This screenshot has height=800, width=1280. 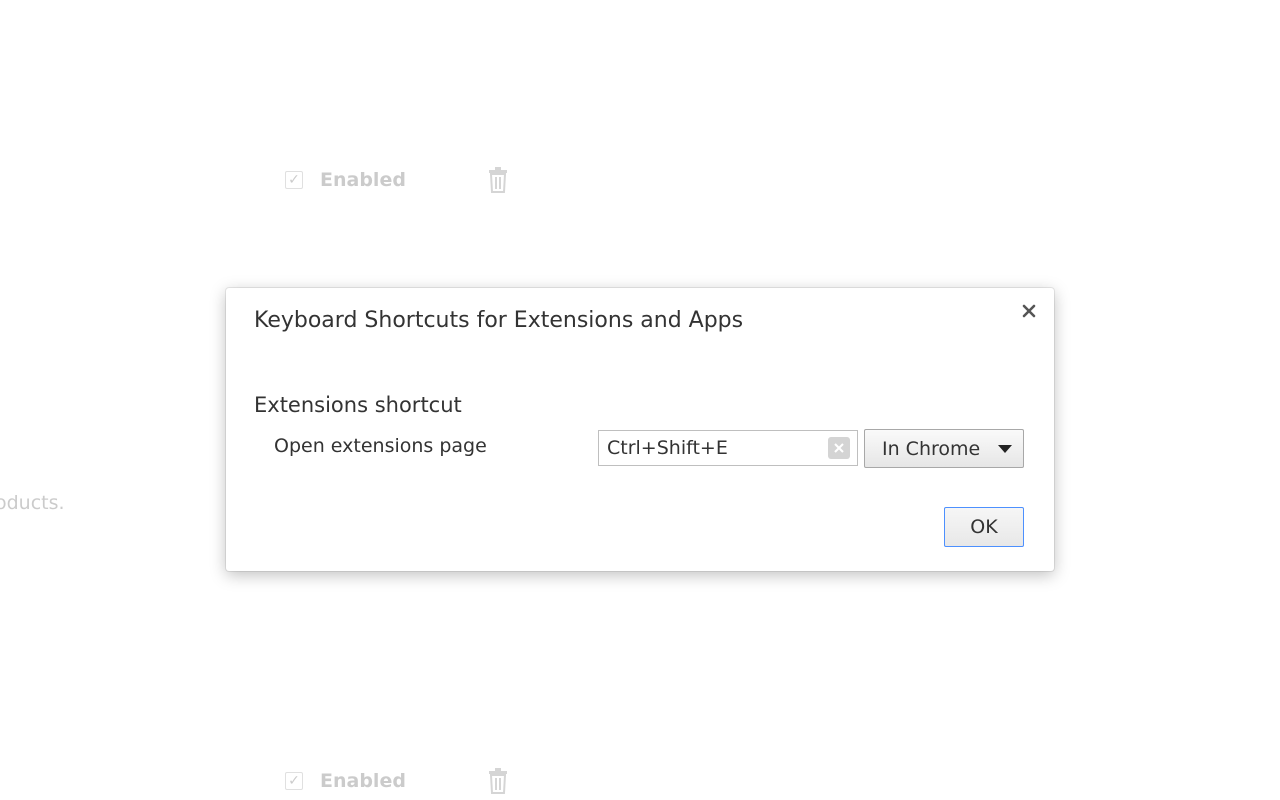 I want to click on ok-button: OK, so click(x=984, y=527).